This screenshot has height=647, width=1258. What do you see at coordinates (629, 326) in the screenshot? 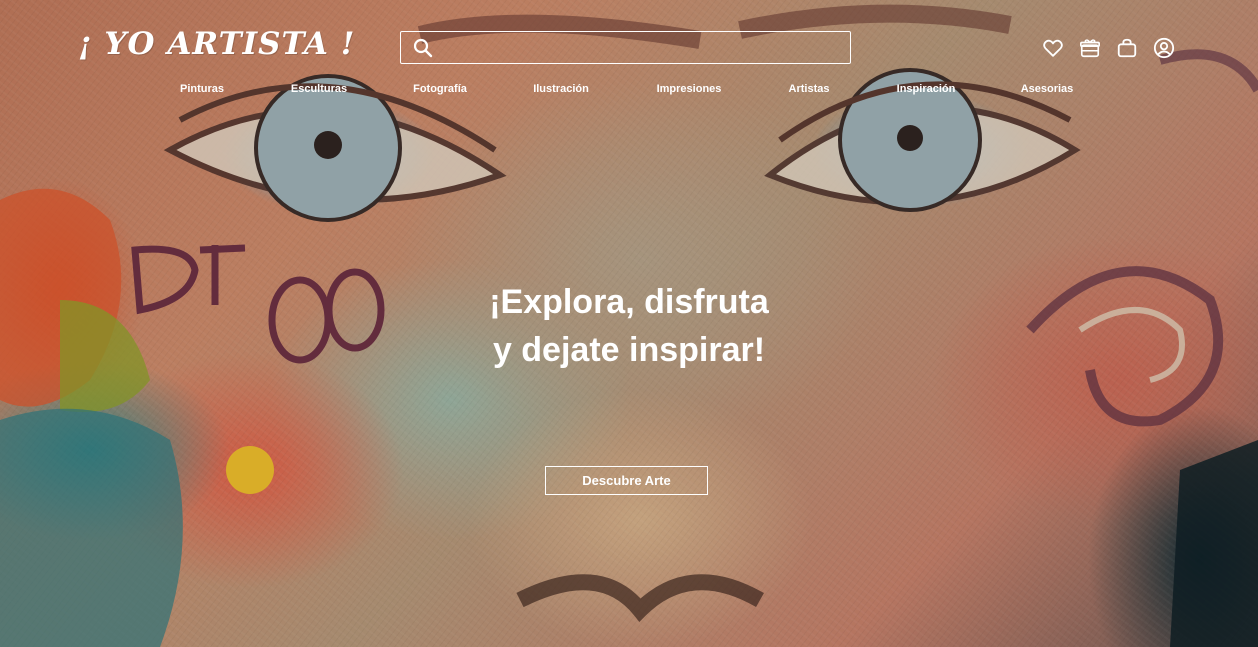
I see `hero-title: ¡Explora, disfruta y dejate inspirar!` at bounding box center [629, 326].